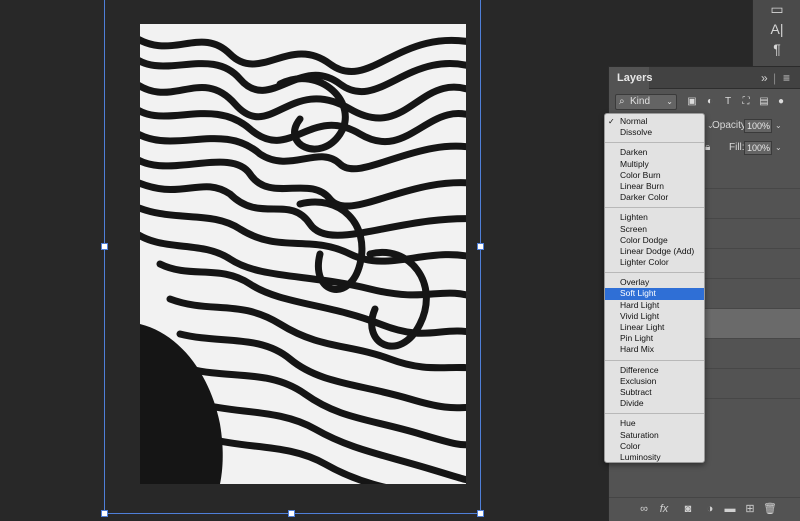 The height and width of the screenshot is (521, 800). Describe the element at coordinates (654, 152) in the screenshot. I see `blend-mode-darken: Darken` at that location.